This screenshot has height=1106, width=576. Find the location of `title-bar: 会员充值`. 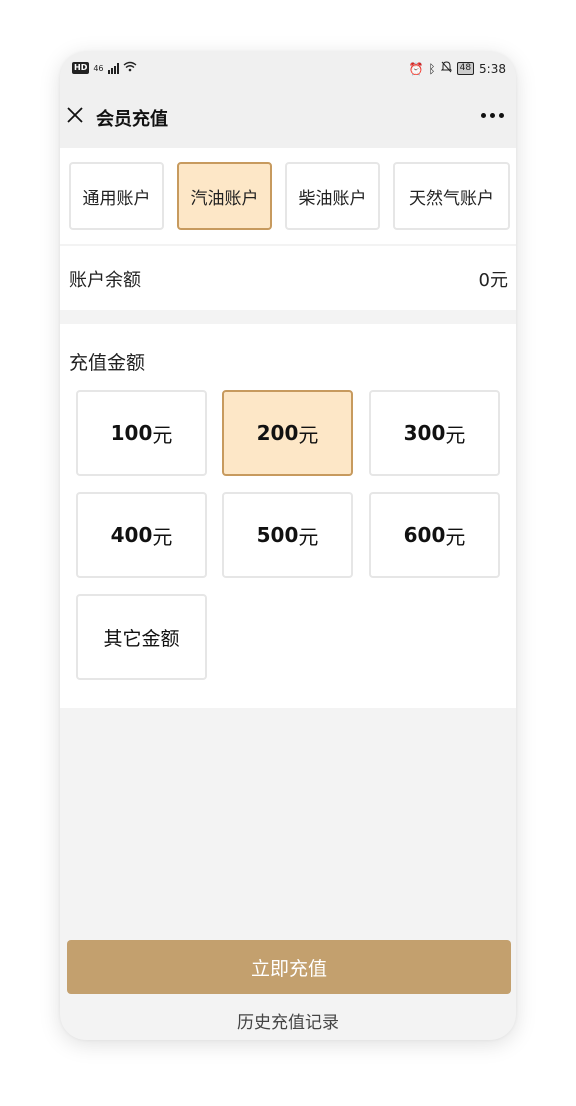

title-bar: 会员充值 is located at coordinates (288, 117).